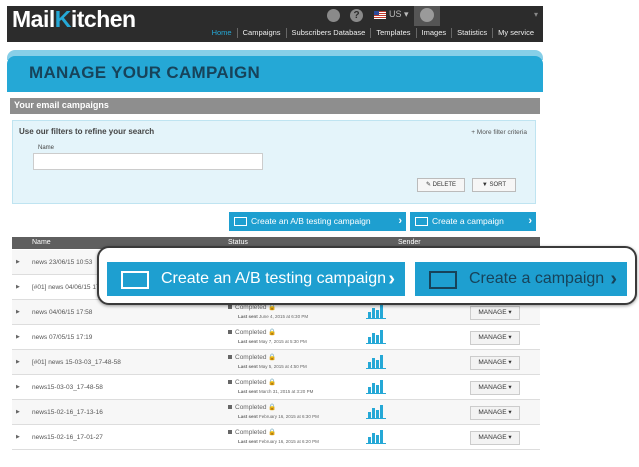 The image size is (639, 467). I want to click on help-icon: ?, so click(356, 15).